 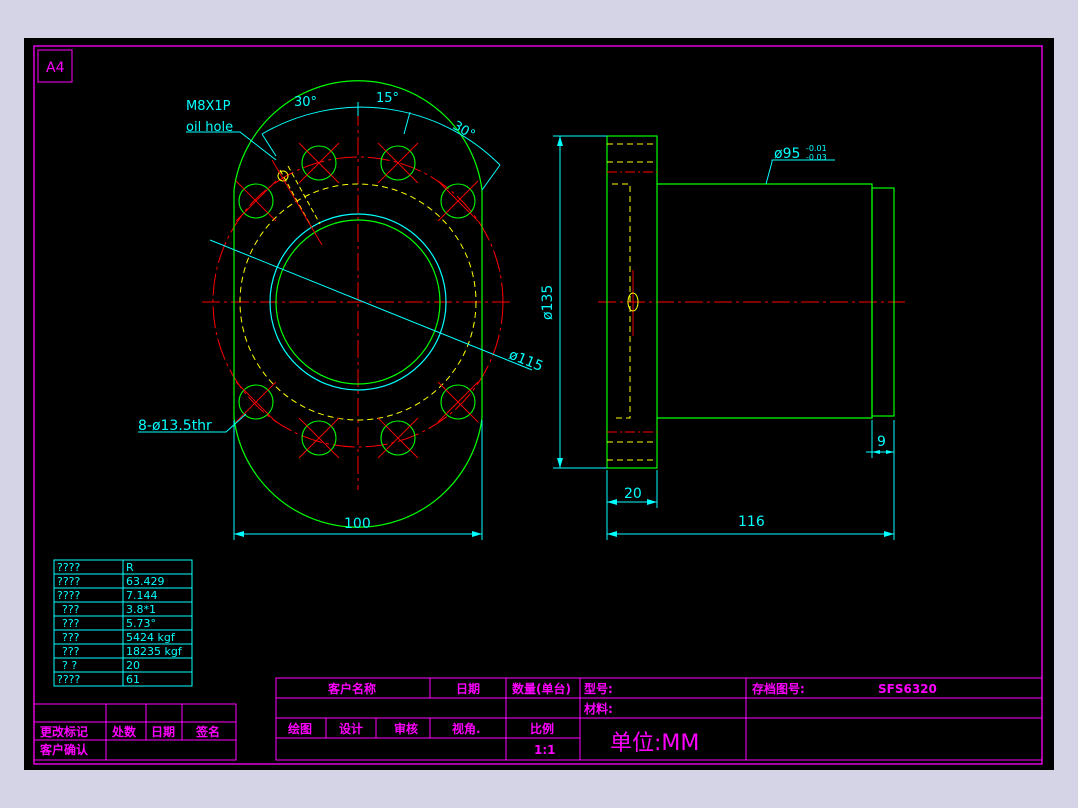 What do you see at coordinates (133, 679) in the screenshot?
I see `param-value: 61` at bounding box center [133, 679].